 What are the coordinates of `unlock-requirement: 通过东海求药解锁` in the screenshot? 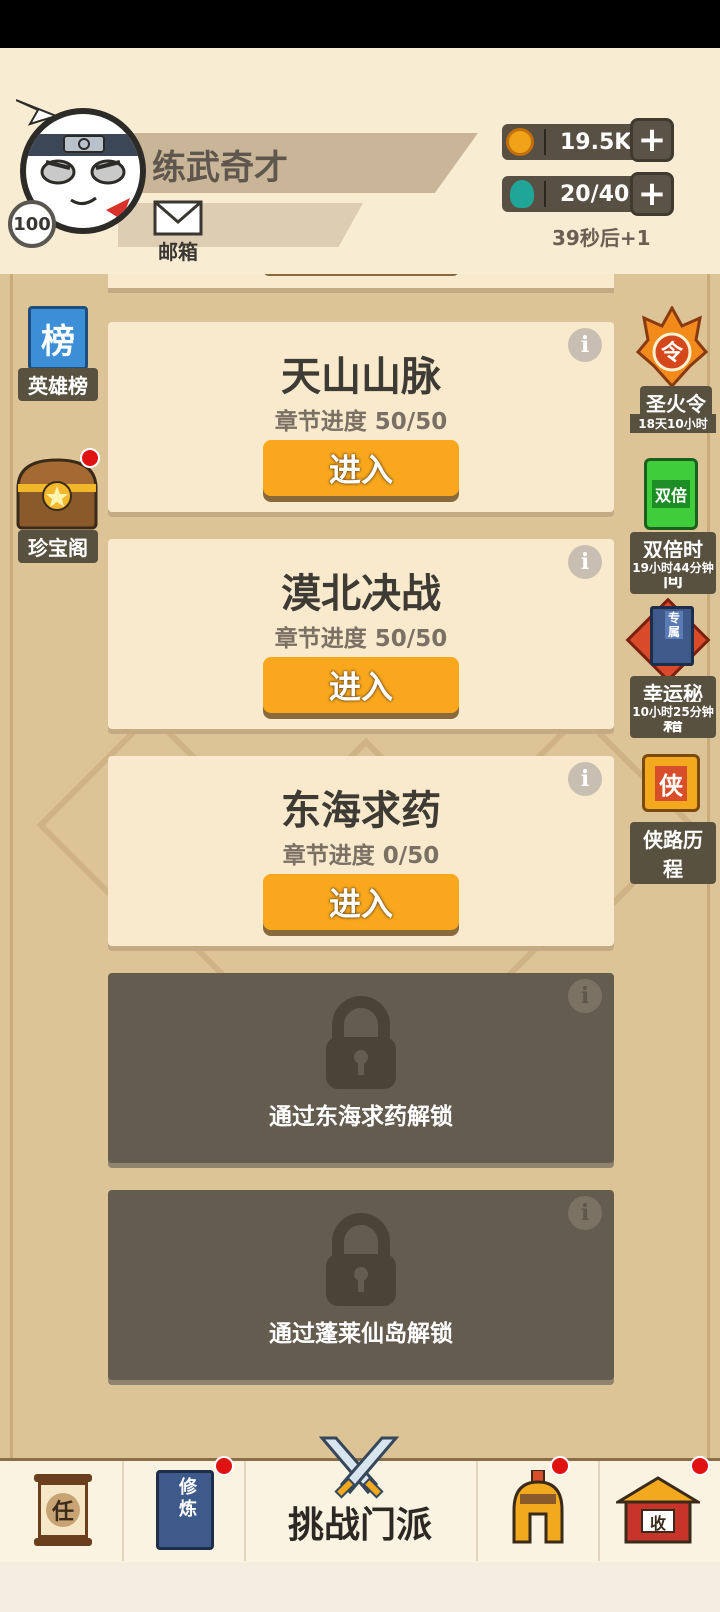 It's located at (361, 1117).